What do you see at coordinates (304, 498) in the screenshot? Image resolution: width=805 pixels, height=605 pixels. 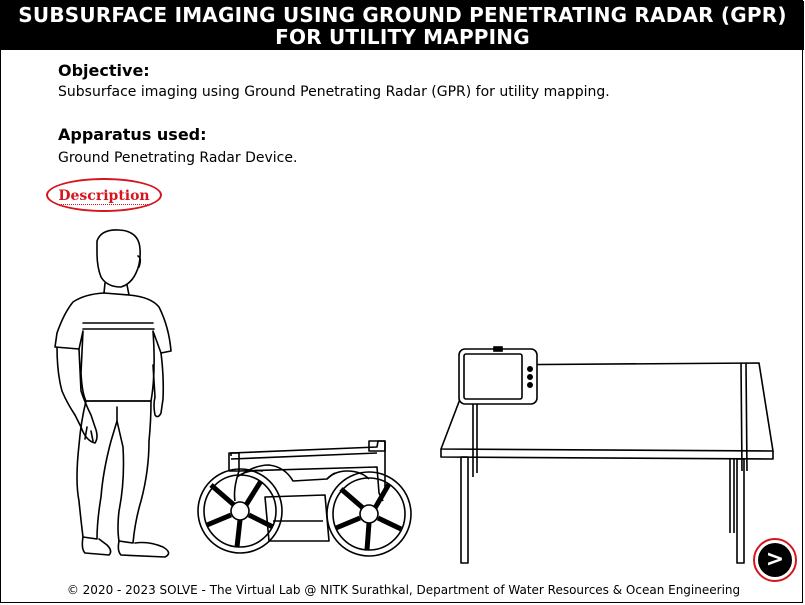 I see `gpr-cart-device` at bounding box center [304, 498].